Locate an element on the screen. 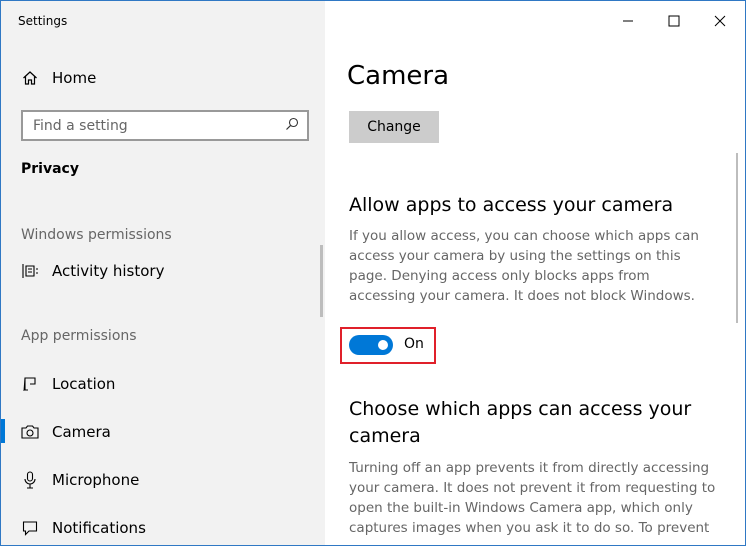 The image size is (746, 546). window-controls is located at coordinates (675, 21).